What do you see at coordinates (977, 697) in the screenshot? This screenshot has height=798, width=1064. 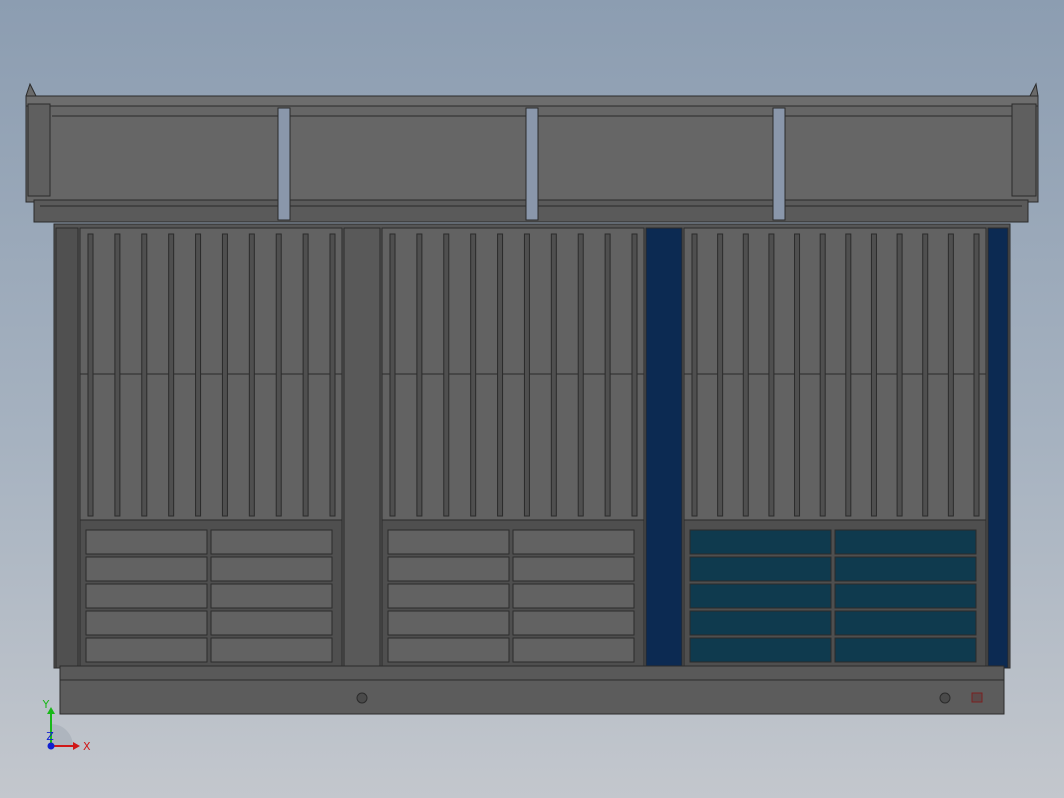 I see `grounding-terminal` at bounding box center [977, 697].